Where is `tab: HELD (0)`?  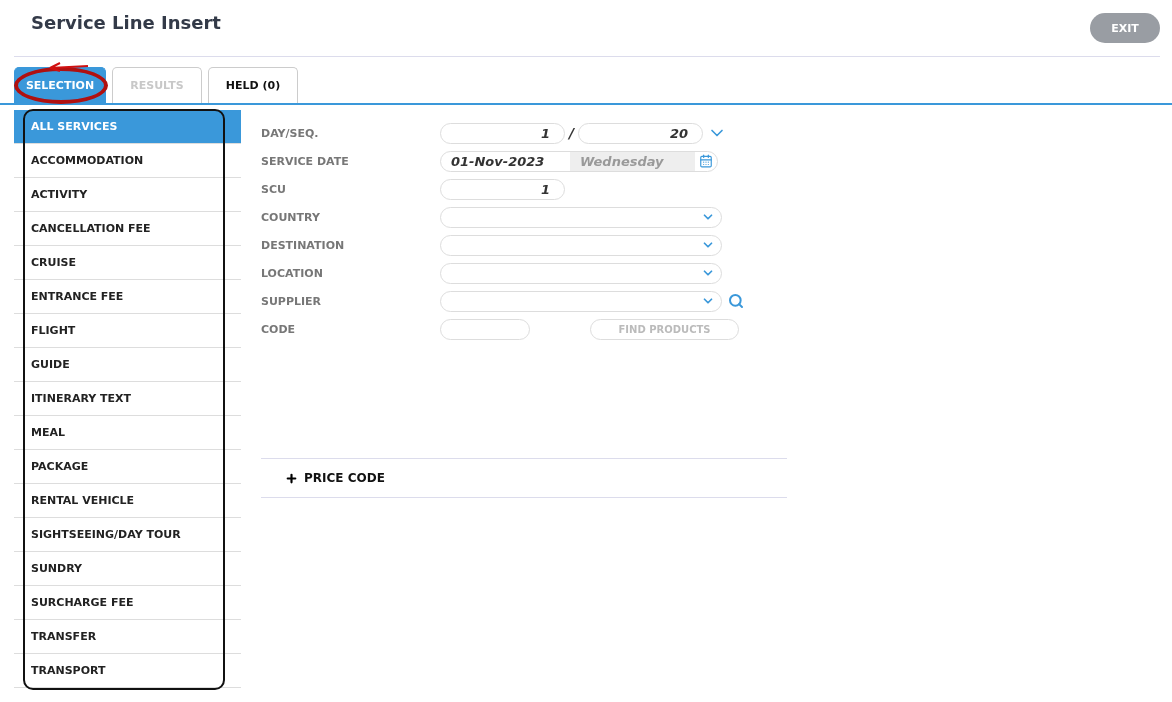
tab: HELD (0) is located at coordinates (253, 85).